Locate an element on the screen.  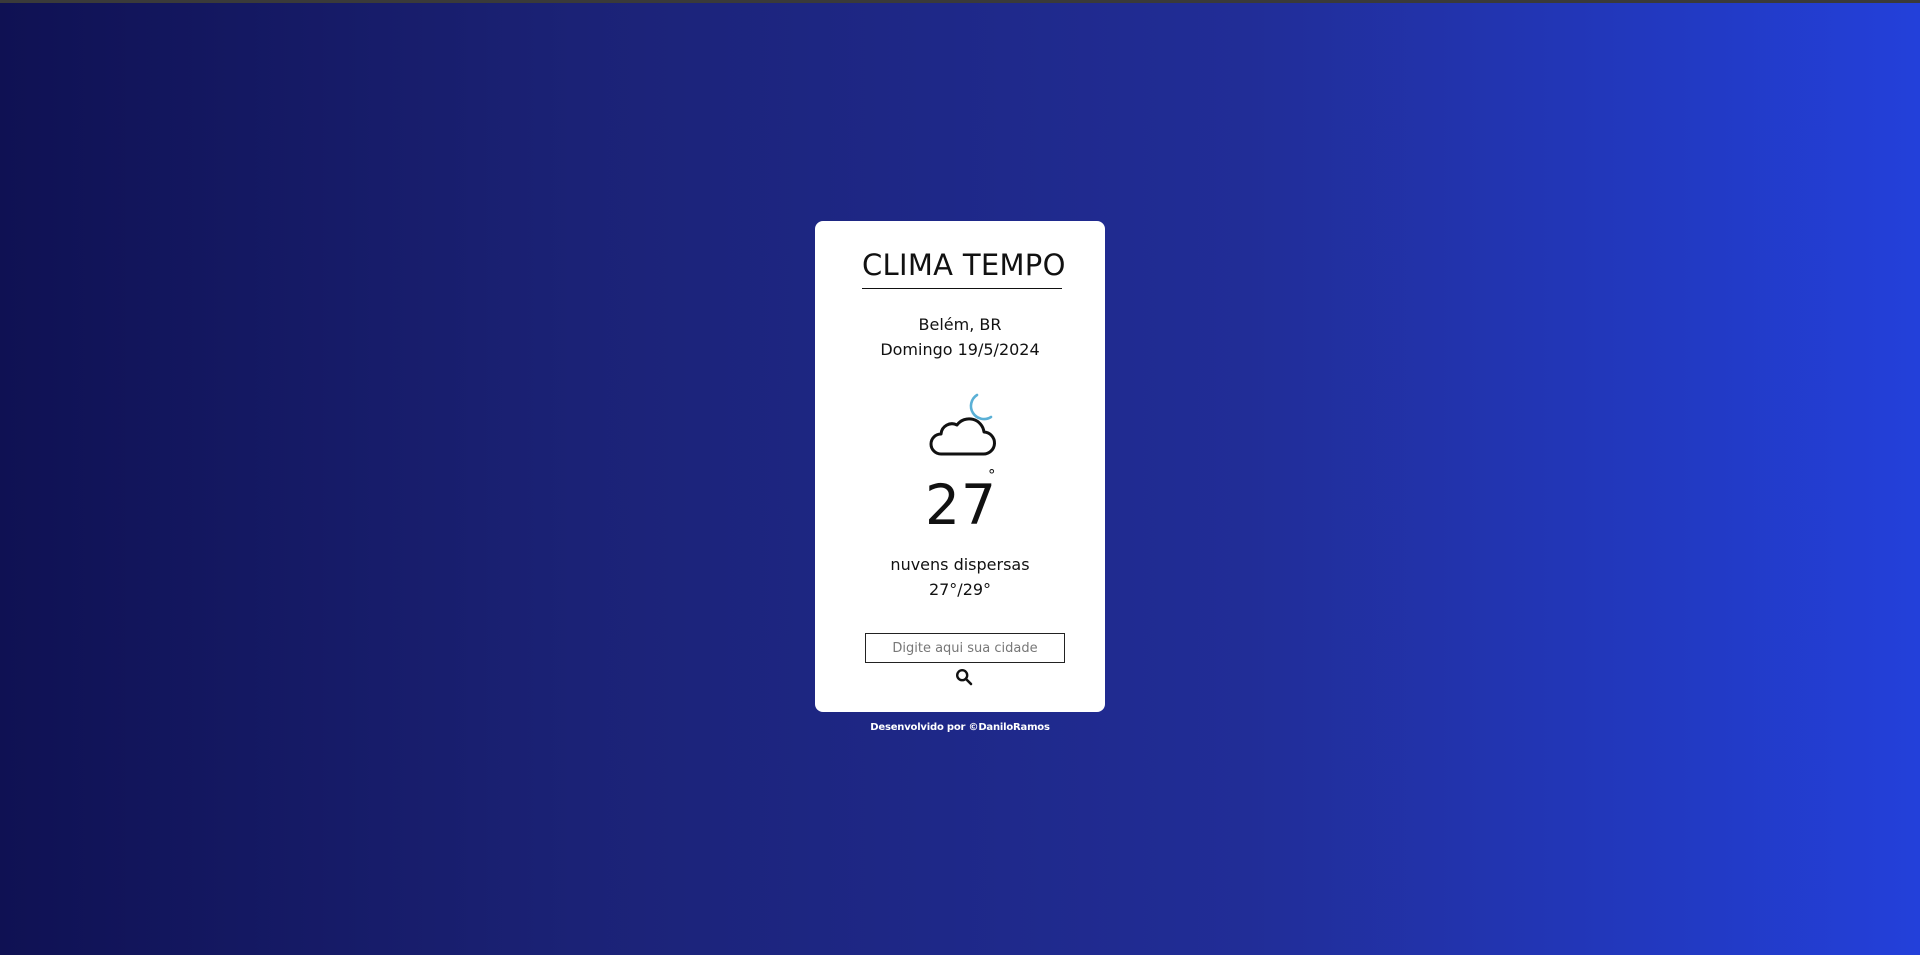
weather-description: nuvens dispersas is located at coordinates (960, 564).